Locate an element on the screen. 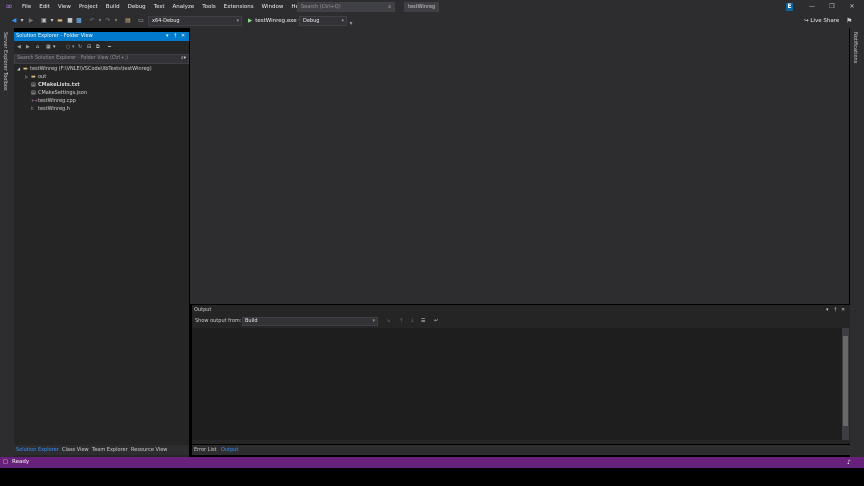  output-source-selector: Build ▾ is located at coordinates (310, 321).